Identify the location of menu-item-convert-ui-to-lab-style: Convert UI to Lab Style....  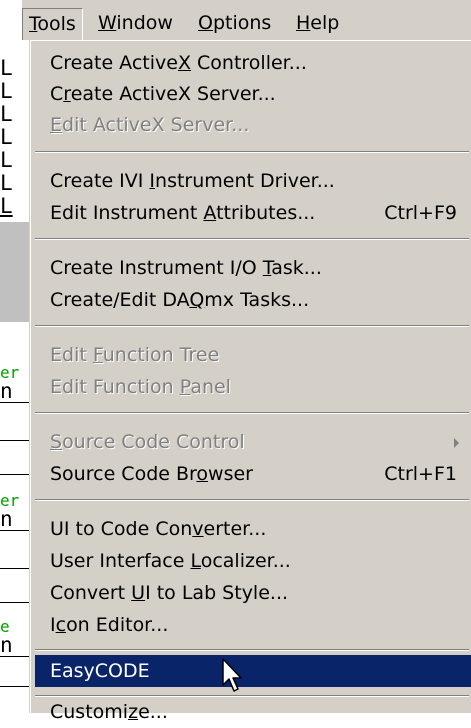
(253, 593).